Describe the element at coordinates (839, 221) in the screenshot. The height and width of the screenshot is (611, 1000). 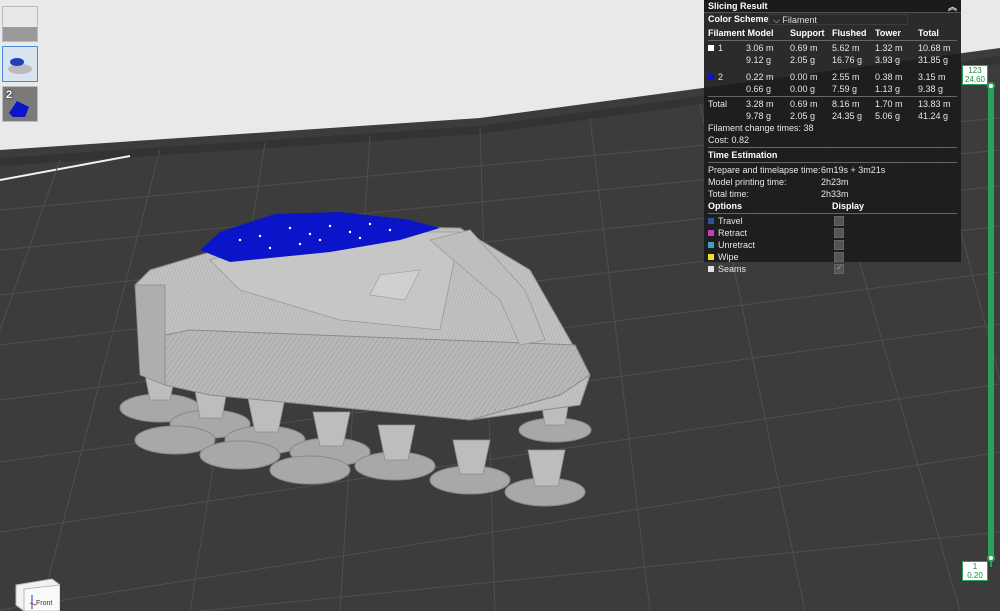
I see `travel-display-checkbox` at that location.